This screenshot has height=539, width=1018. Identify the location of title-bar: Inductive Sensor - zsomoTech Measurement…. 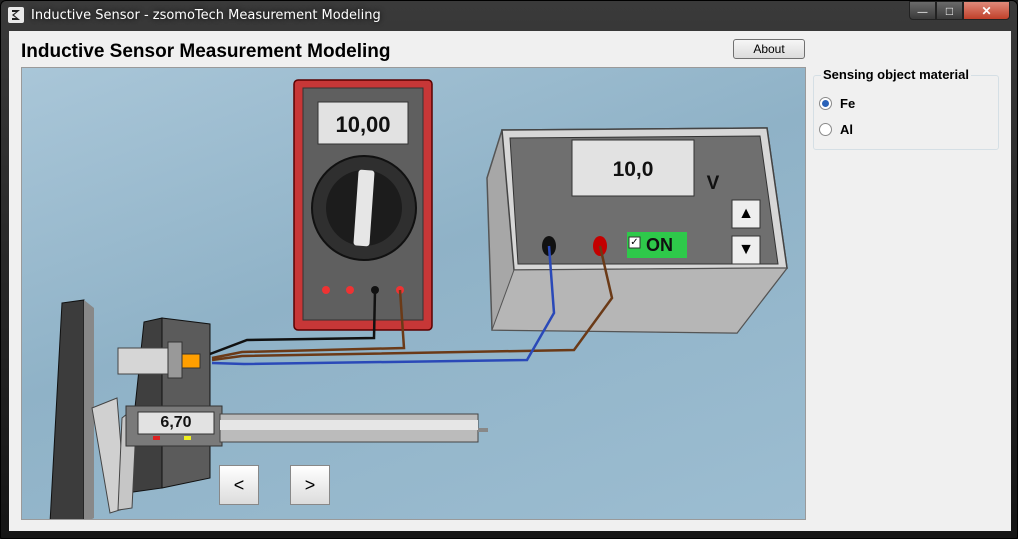
(509, 16).